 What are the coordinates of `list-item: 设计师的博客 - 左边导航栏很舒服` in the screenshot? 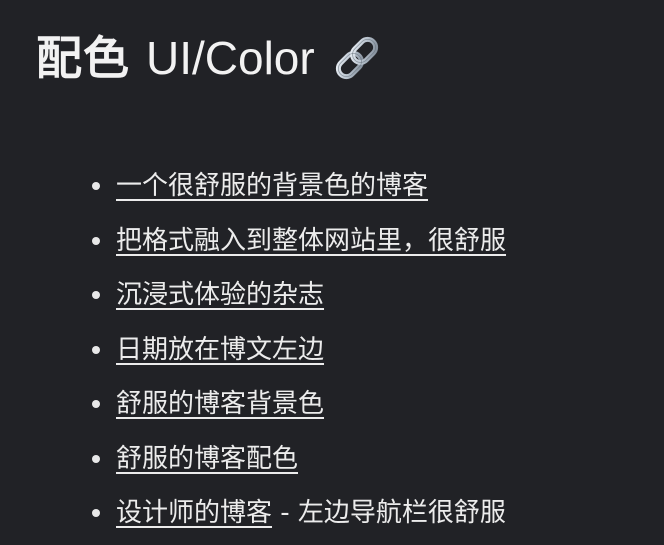 It's located at (298, 517).